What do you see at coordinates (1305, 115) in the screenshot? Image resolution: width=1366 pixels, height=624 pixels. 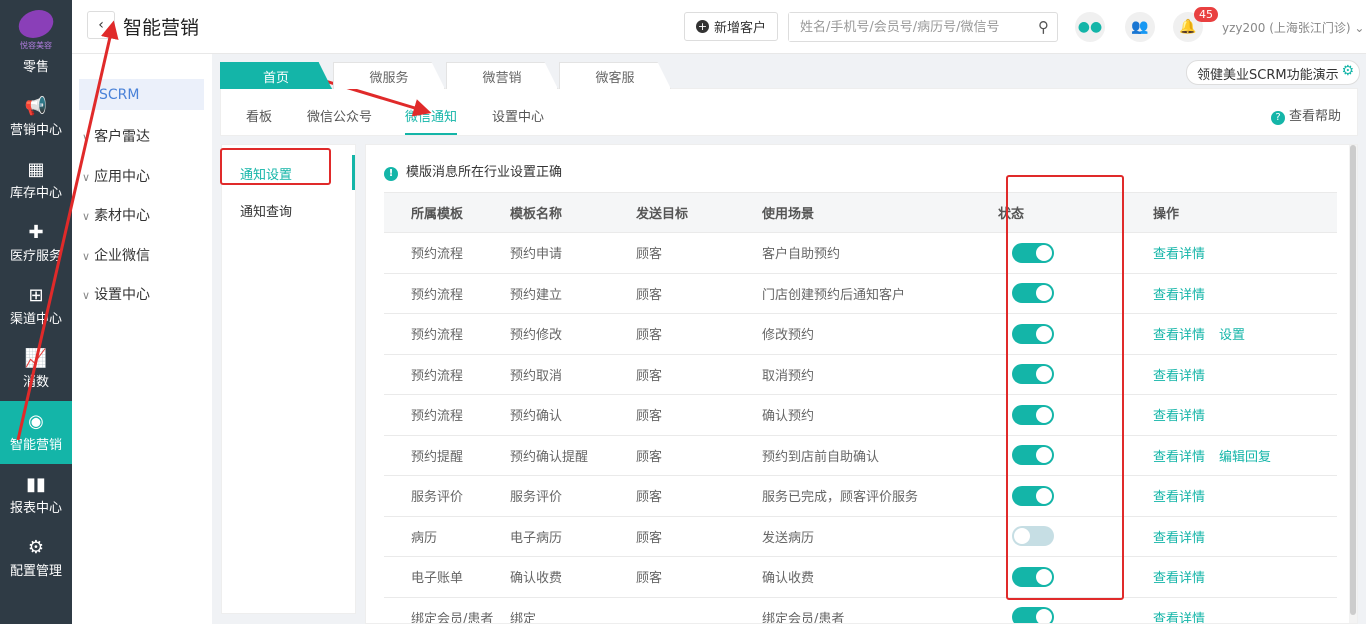 I see `help-link: ? 查看帮助` at bounding box center [1305, 115].